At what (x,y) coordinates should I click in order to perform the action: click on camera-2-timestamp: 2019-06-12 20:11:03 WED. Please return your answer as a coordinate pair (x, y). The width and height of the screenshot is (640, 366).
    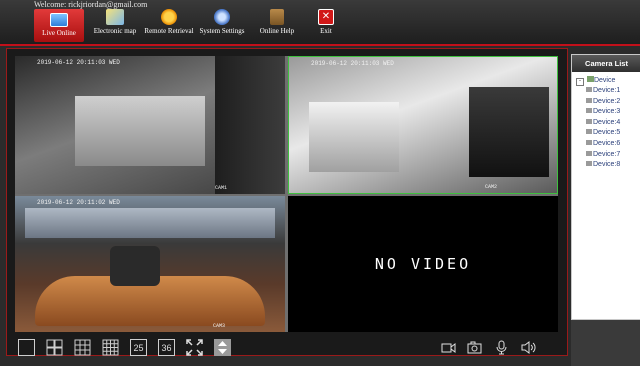
    Looking at the image, I should click on (352, 63).